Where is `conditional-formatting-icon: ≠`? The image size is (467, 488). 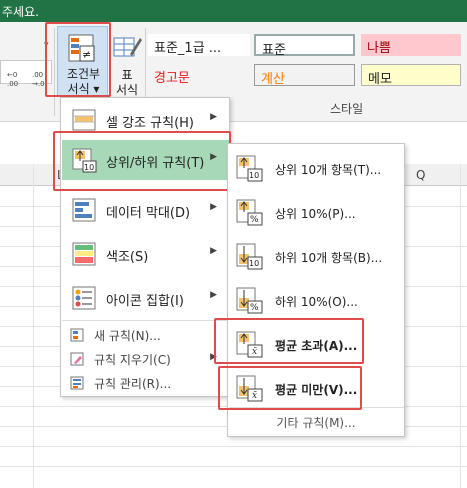
conditional-formatting-icon: ≠ is located at coordinates (81, 48).